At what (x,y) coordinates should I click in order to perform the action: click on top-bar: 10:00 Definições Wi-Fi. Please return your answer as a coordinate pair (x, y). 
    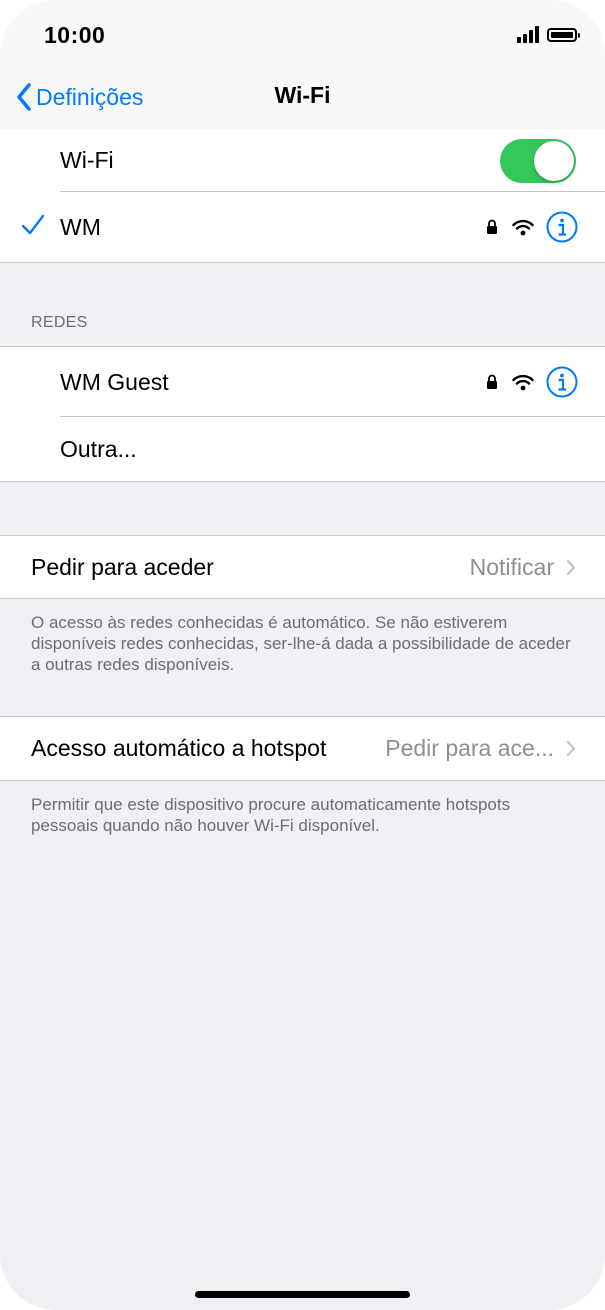
    Looking at the image, I should click on (302, 65).